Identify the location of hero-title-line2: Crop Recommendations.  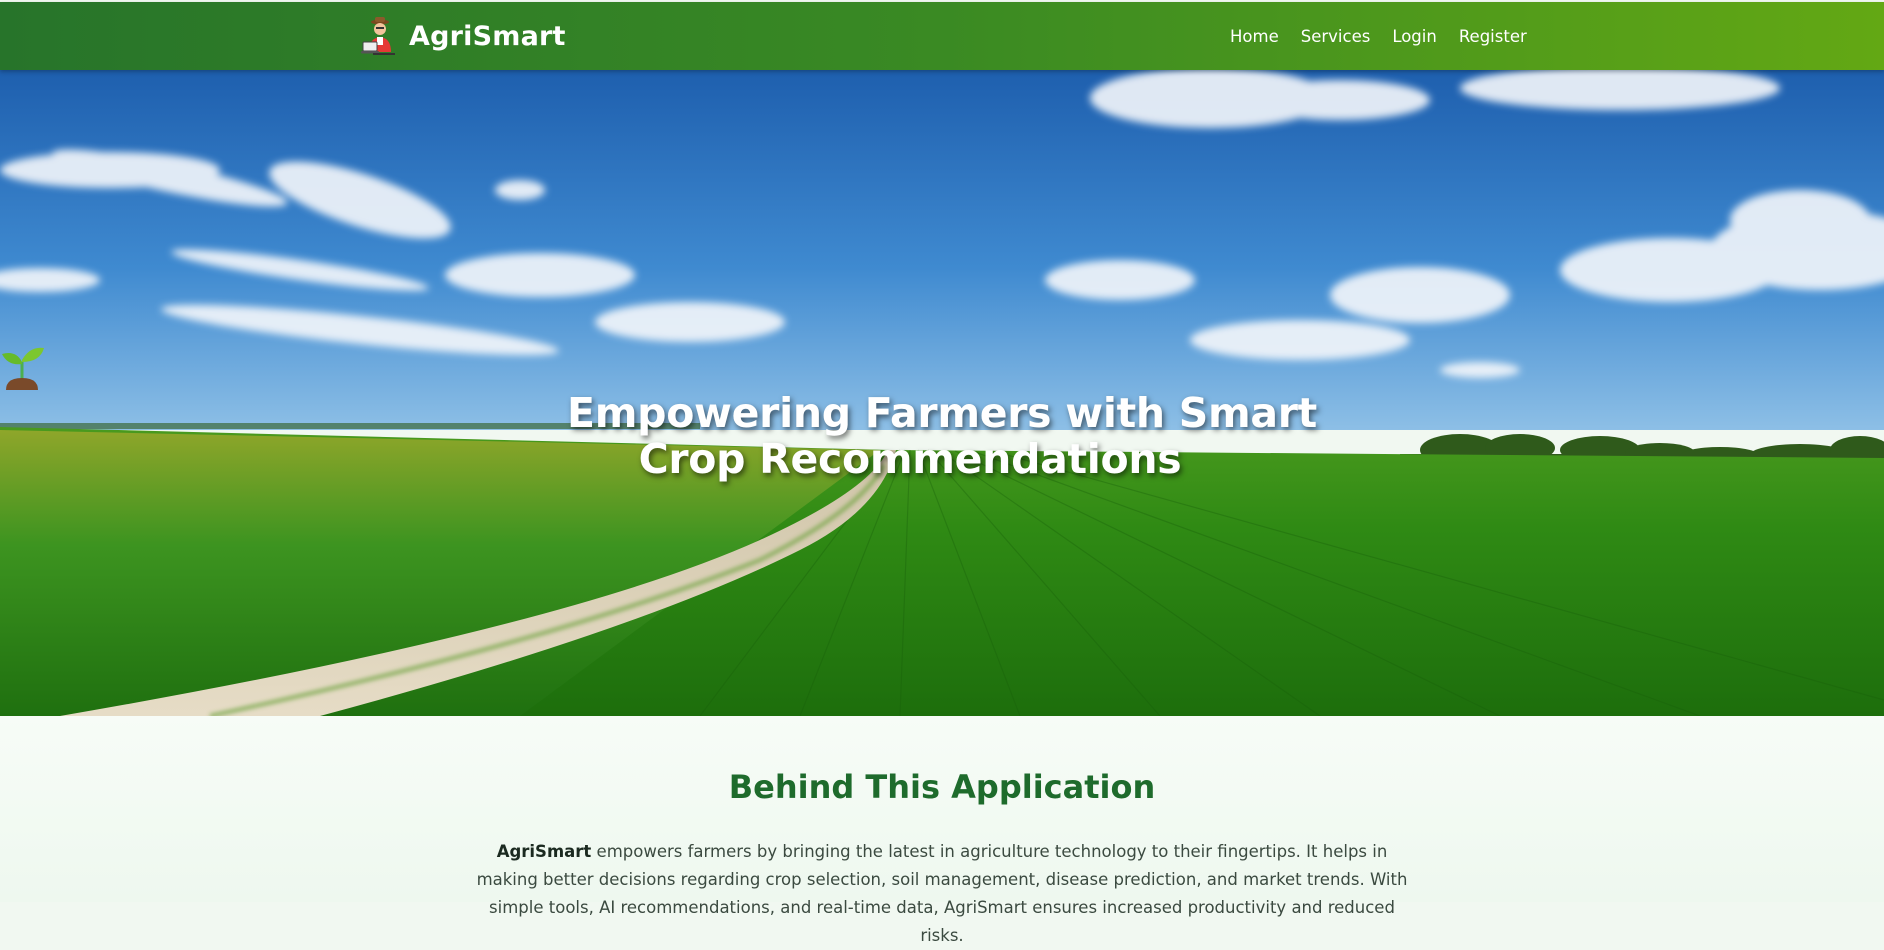
(910, 459).